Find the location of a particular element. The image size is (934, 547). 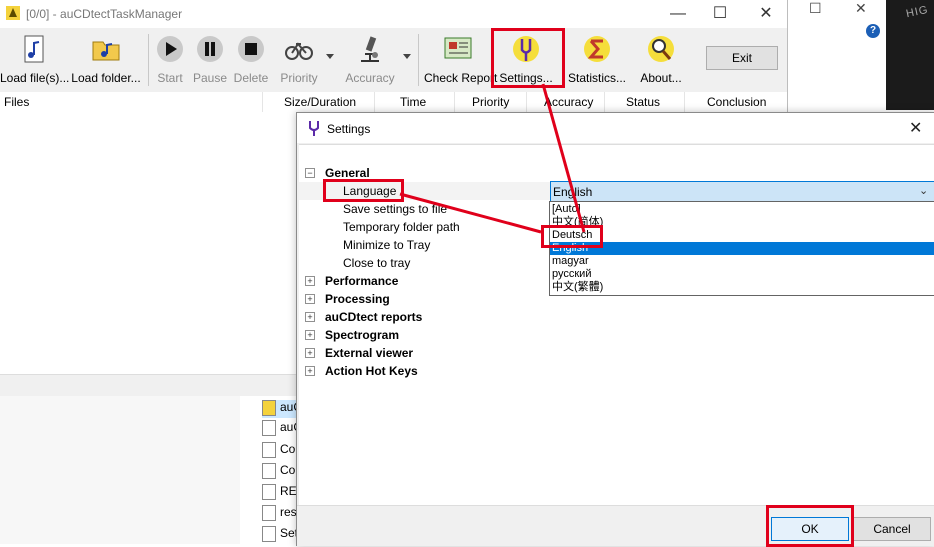

language-option: magyar is located at coordinates (742, 261).